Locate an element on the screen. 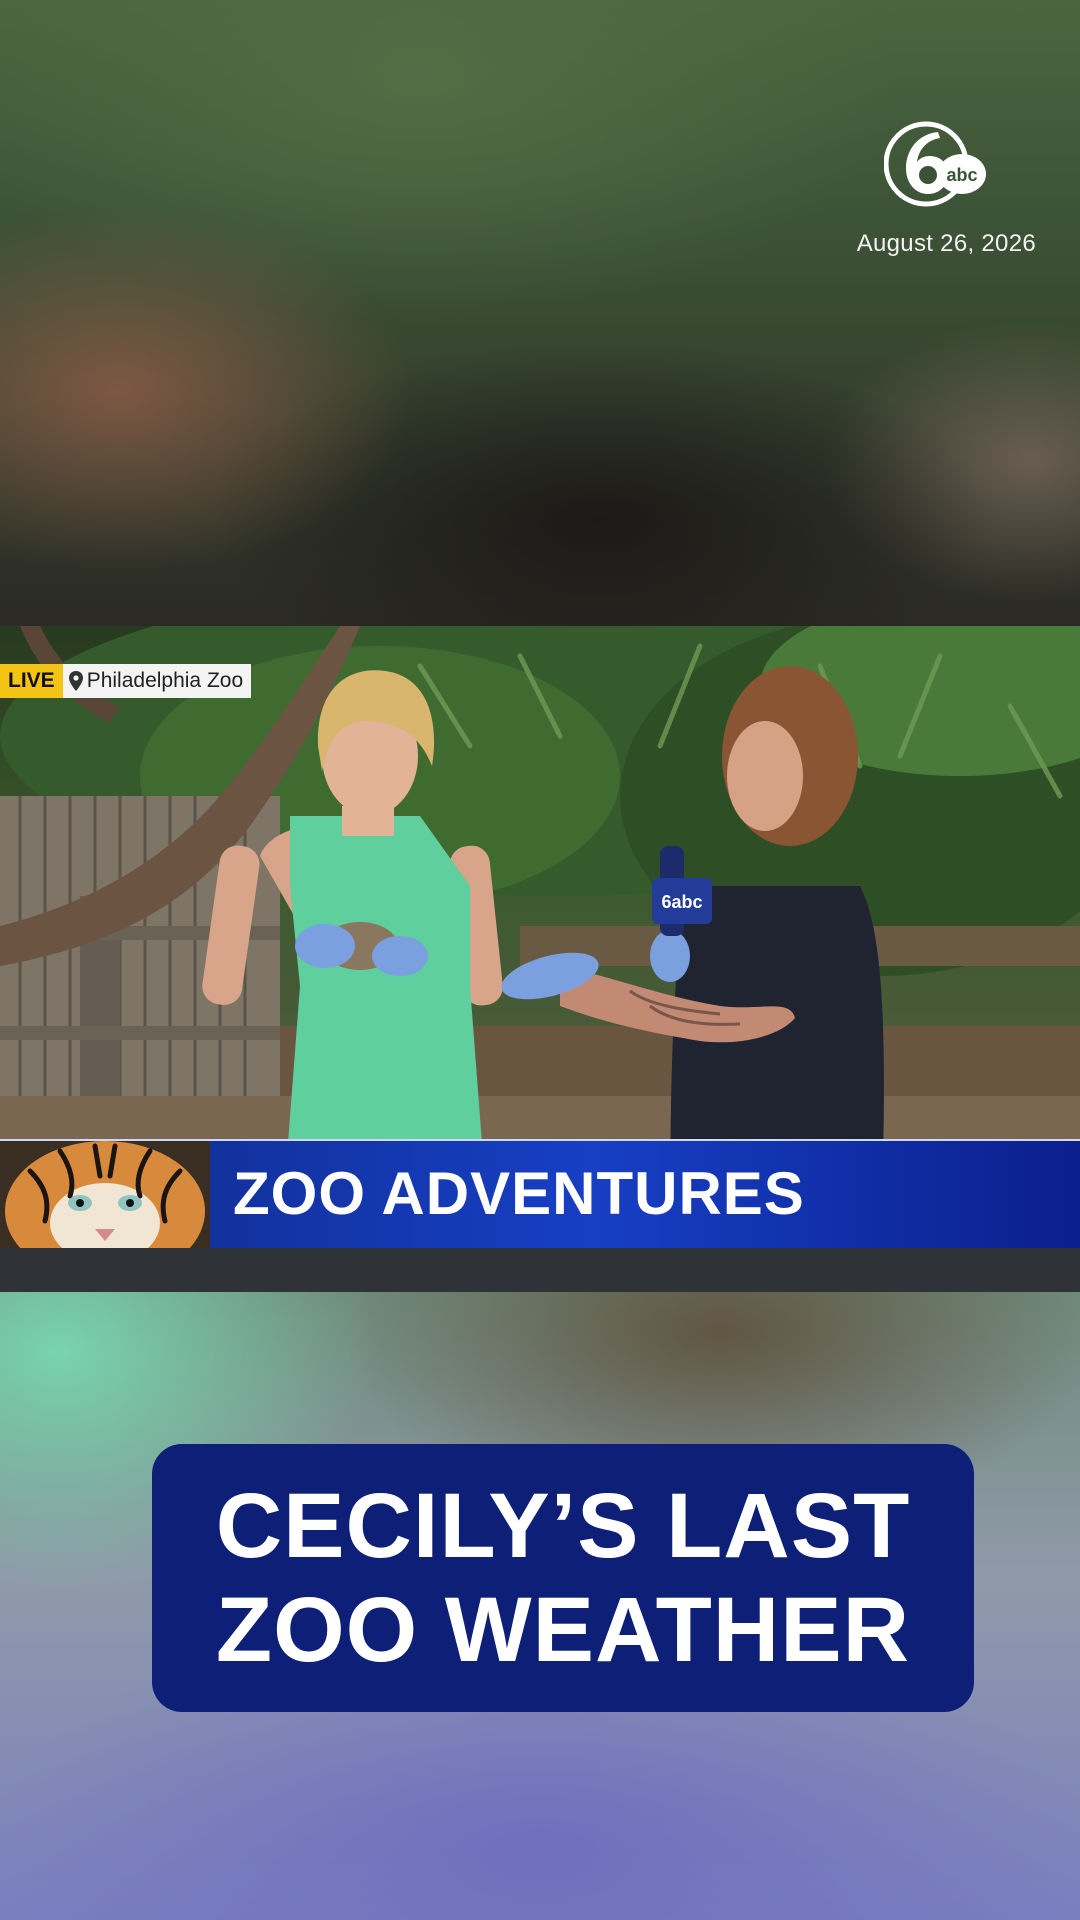 The width and height of the screenshot is (1080, 1920). lower-third-banner: ZOO ADVENTURES is located at coordinates (540, 1195).